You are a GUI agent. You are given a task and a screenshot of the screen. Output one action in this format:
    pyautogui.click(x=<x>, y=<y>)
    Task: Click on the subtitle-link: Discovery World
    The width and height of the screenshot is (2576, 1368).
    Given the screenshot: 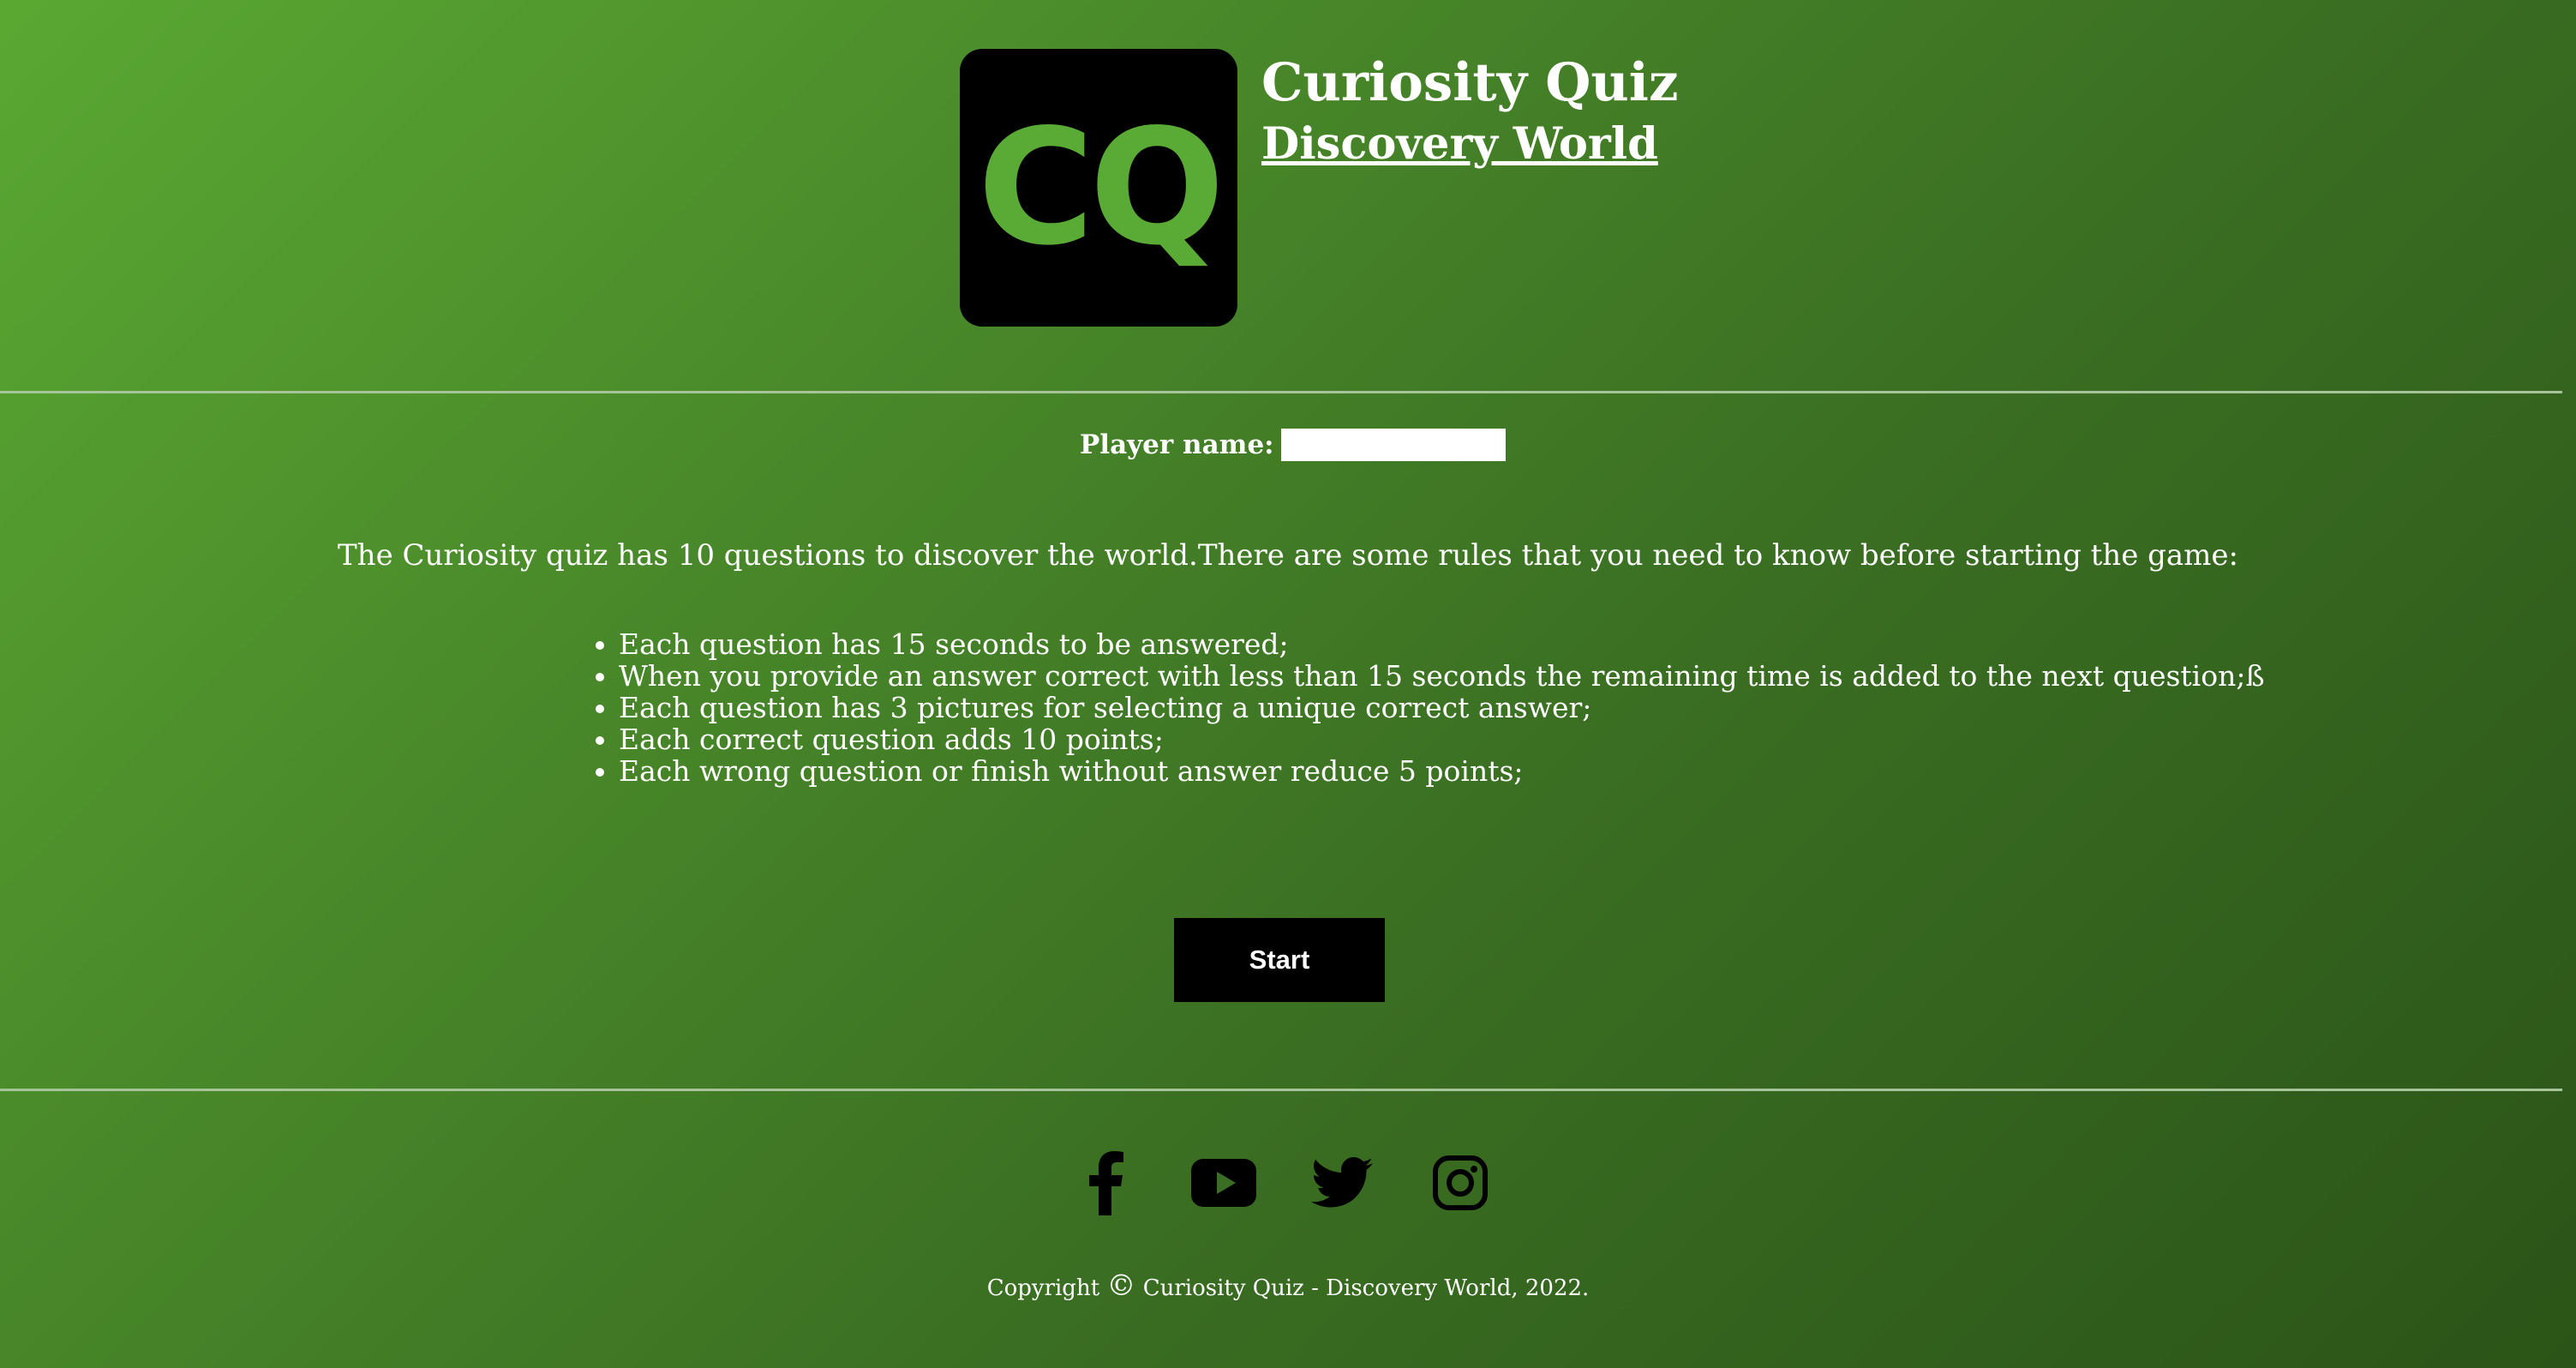 What is the action you would take?
    pyautogui.click(x=1459, y=144)
    